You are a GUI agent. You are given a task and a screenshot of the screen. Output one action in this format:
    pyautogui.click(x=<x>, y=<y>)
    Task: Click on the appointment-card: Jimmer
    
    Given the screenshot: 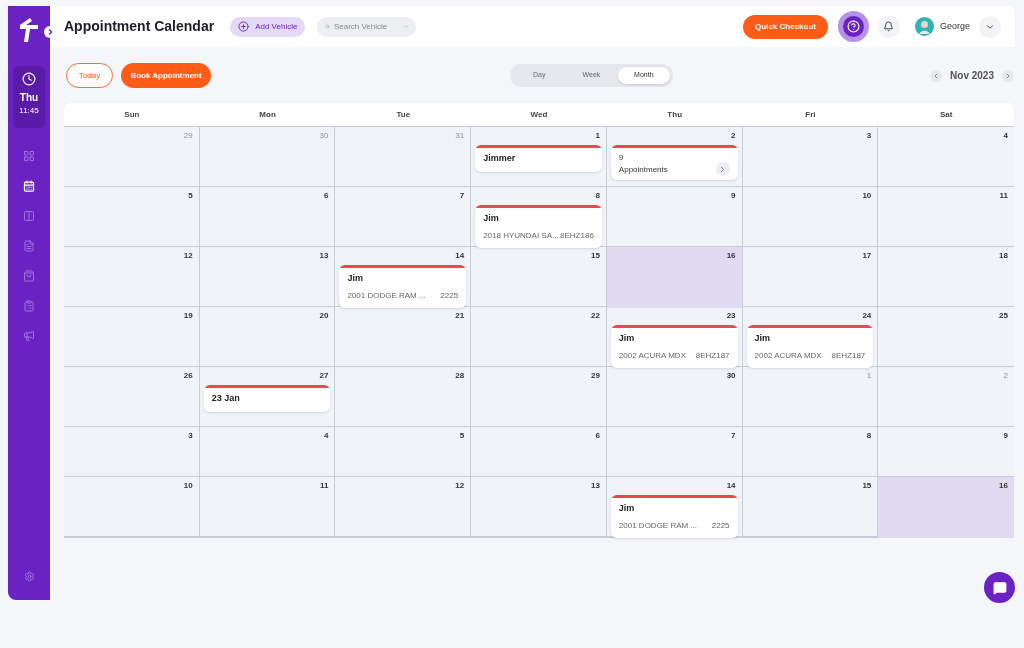 What is the action you would take?
    pyautogui.click(x=538, y=158)
    